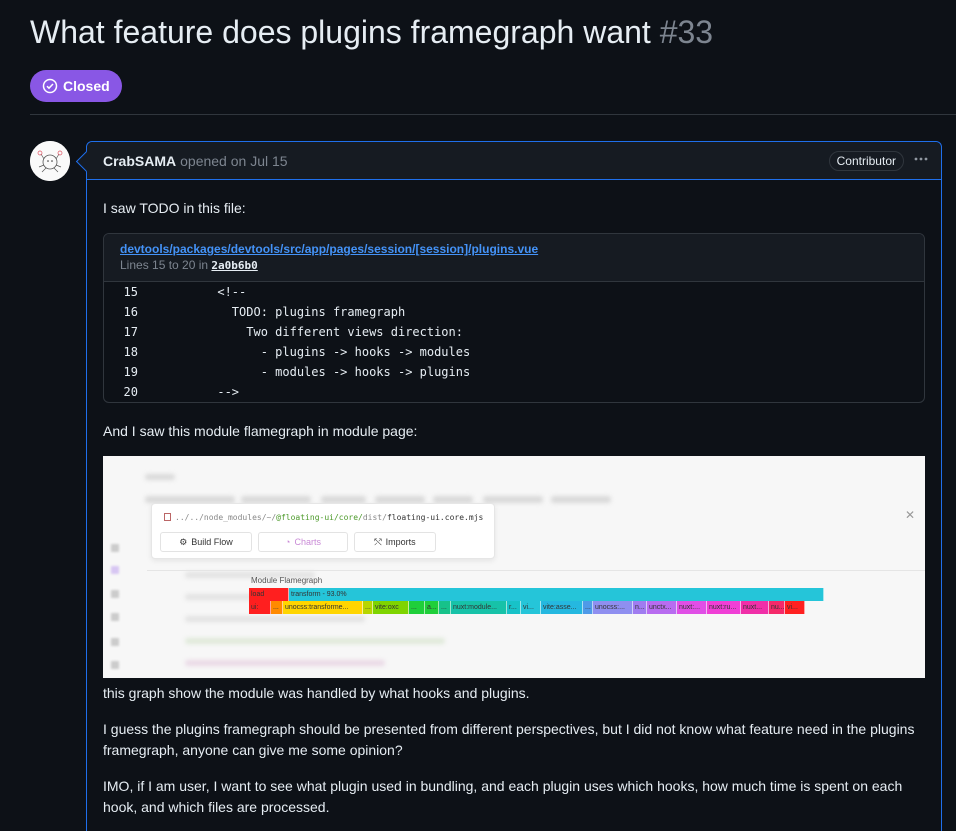 The image size is (956, 831). What do you see at coordinates (322, 372) in the screenshot?
I see `code-text: - modules -> hooks -> plugins` at bounding box center [322, 372].